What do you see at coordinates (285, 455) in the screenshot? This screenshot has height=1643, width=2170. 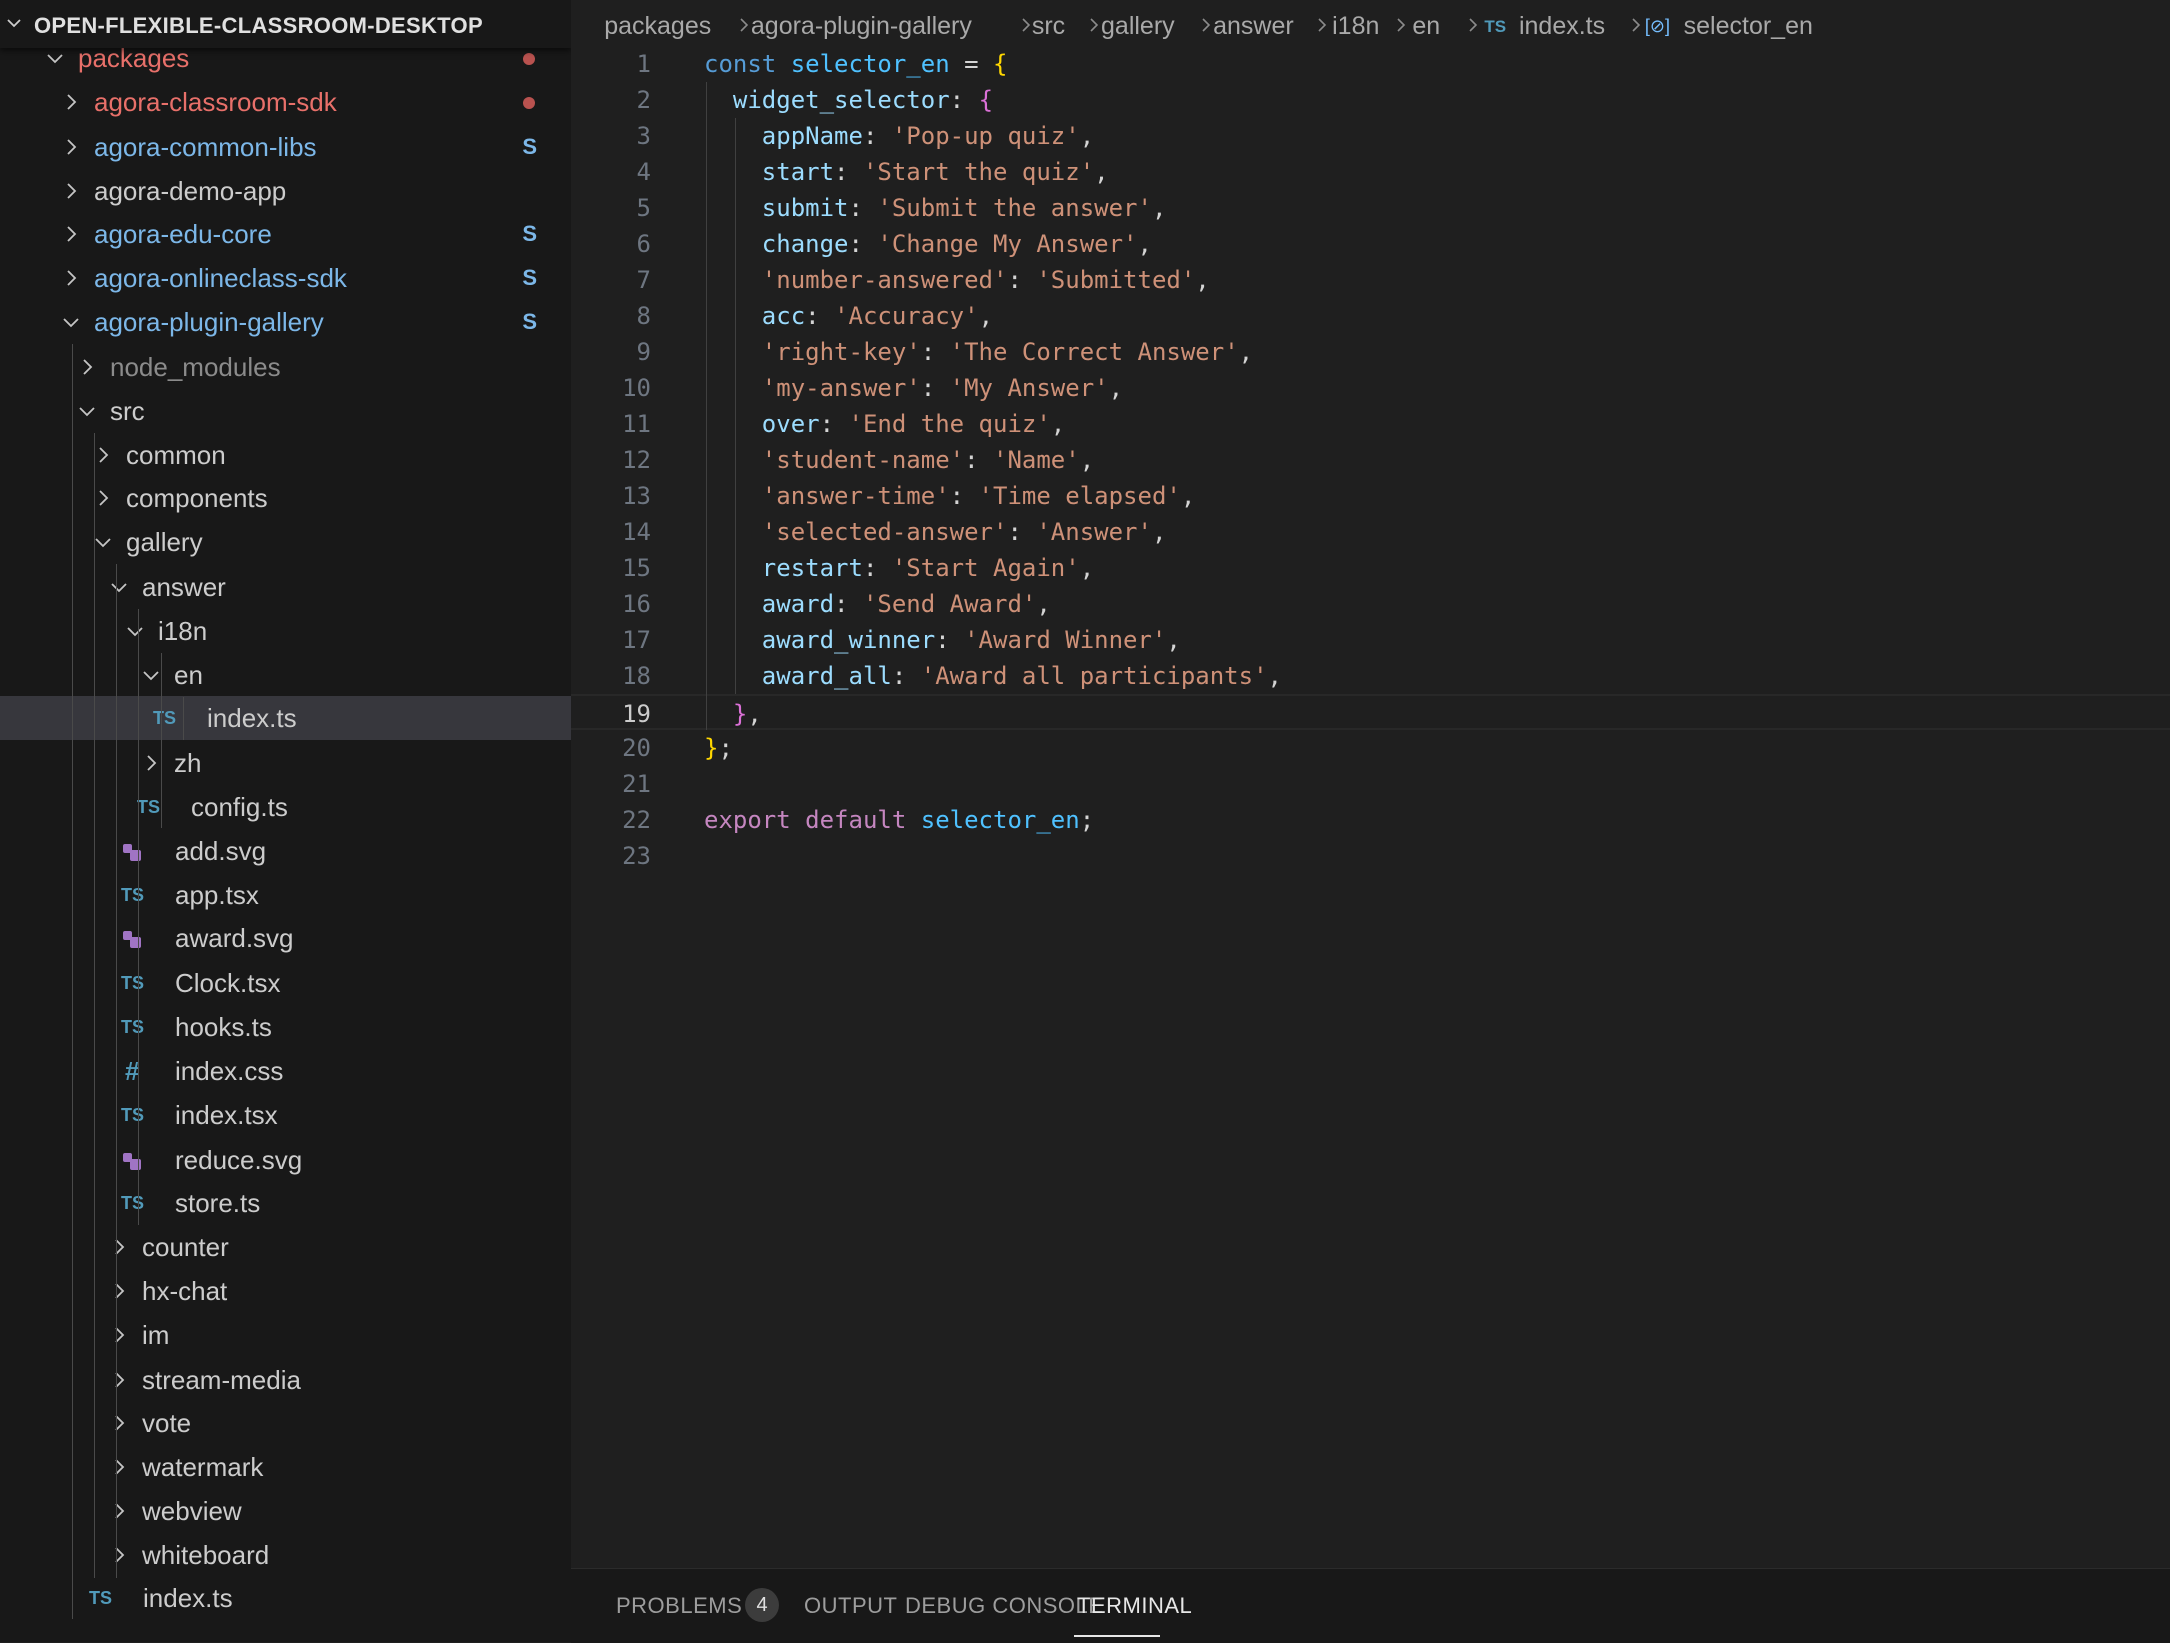 I see `tree-folder: common` at bounding box center [285, 455].